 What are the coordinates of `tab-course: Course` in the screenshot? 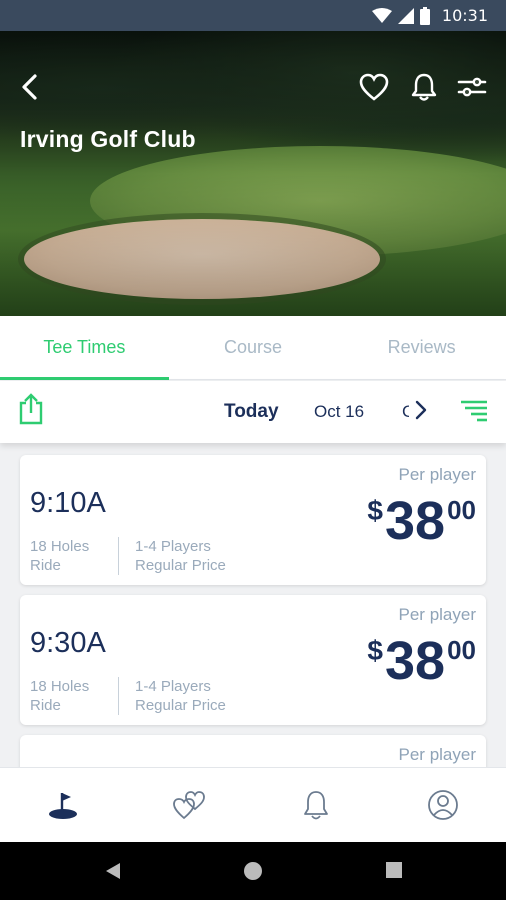 It's located at (253, 347).